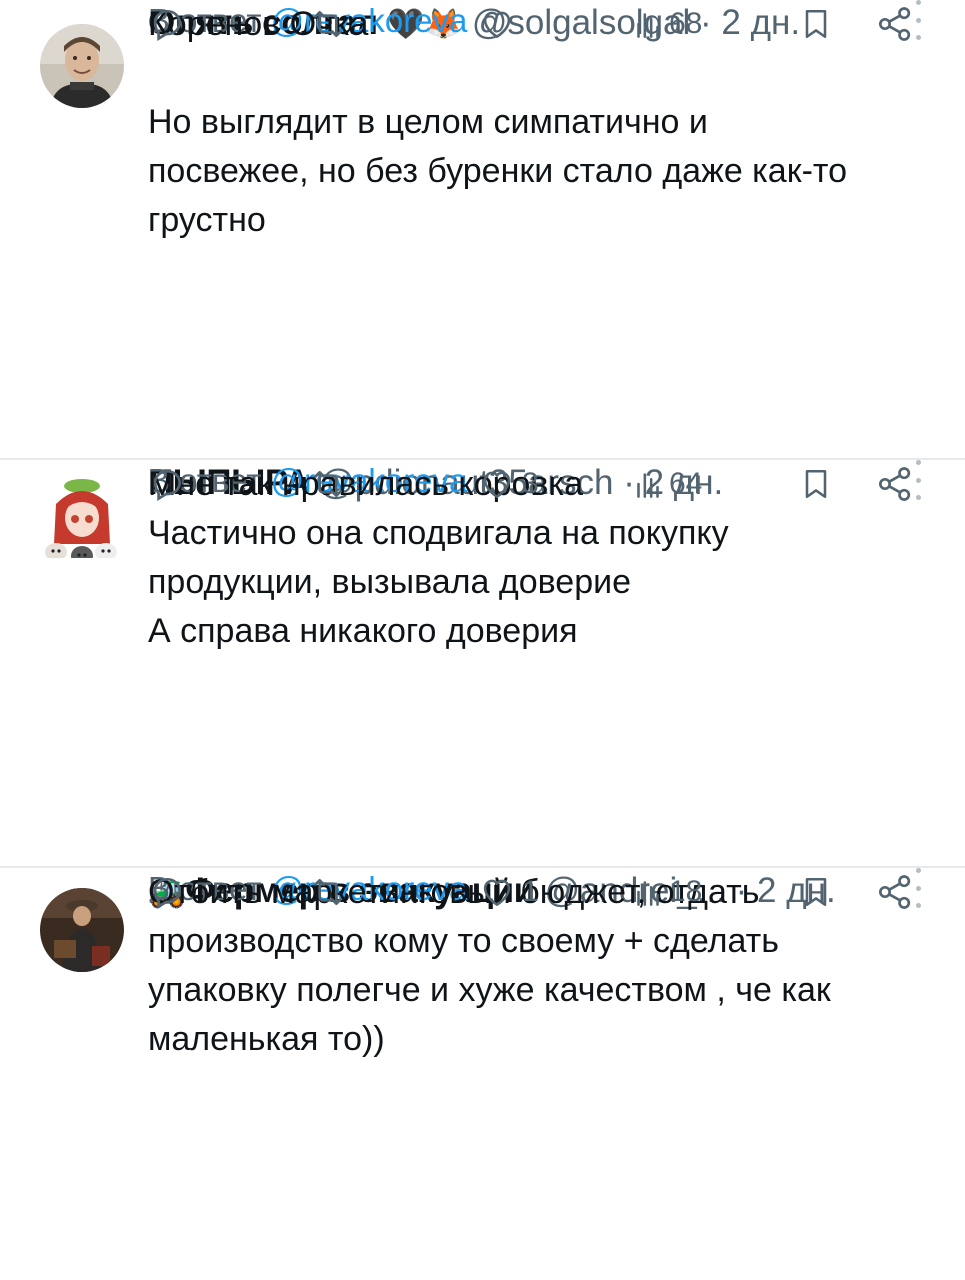  I want to click on like-button, so click(500, 24).